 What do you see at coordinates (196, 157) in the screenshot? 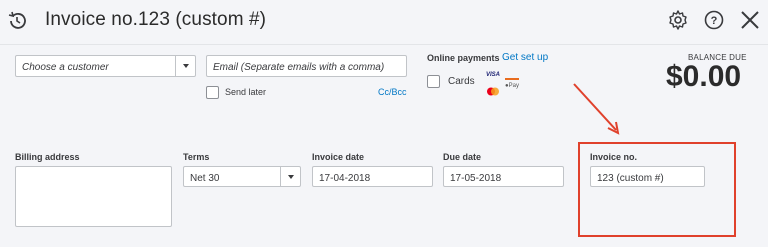
I see `terms-label: Terms` at bounding box center [196, 157].